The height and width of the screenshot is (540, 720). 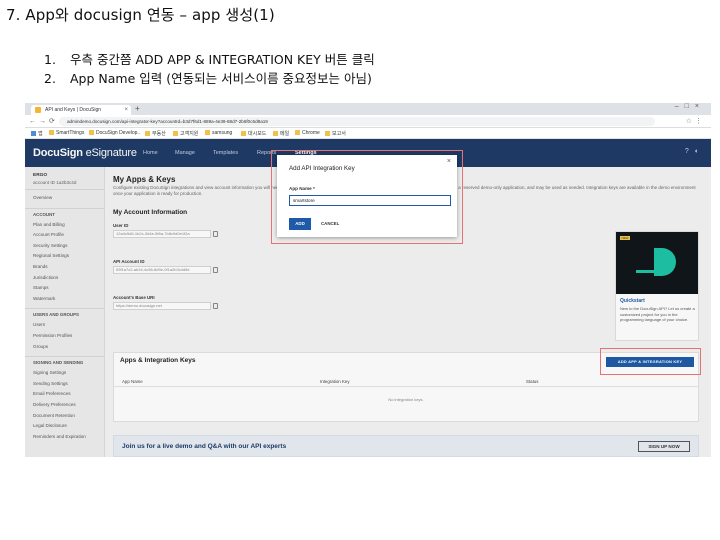 What do you see at coordinates (39, 324) in the screenshot?
I see `sidebar-item: Users` at bounding box center [39, 324].